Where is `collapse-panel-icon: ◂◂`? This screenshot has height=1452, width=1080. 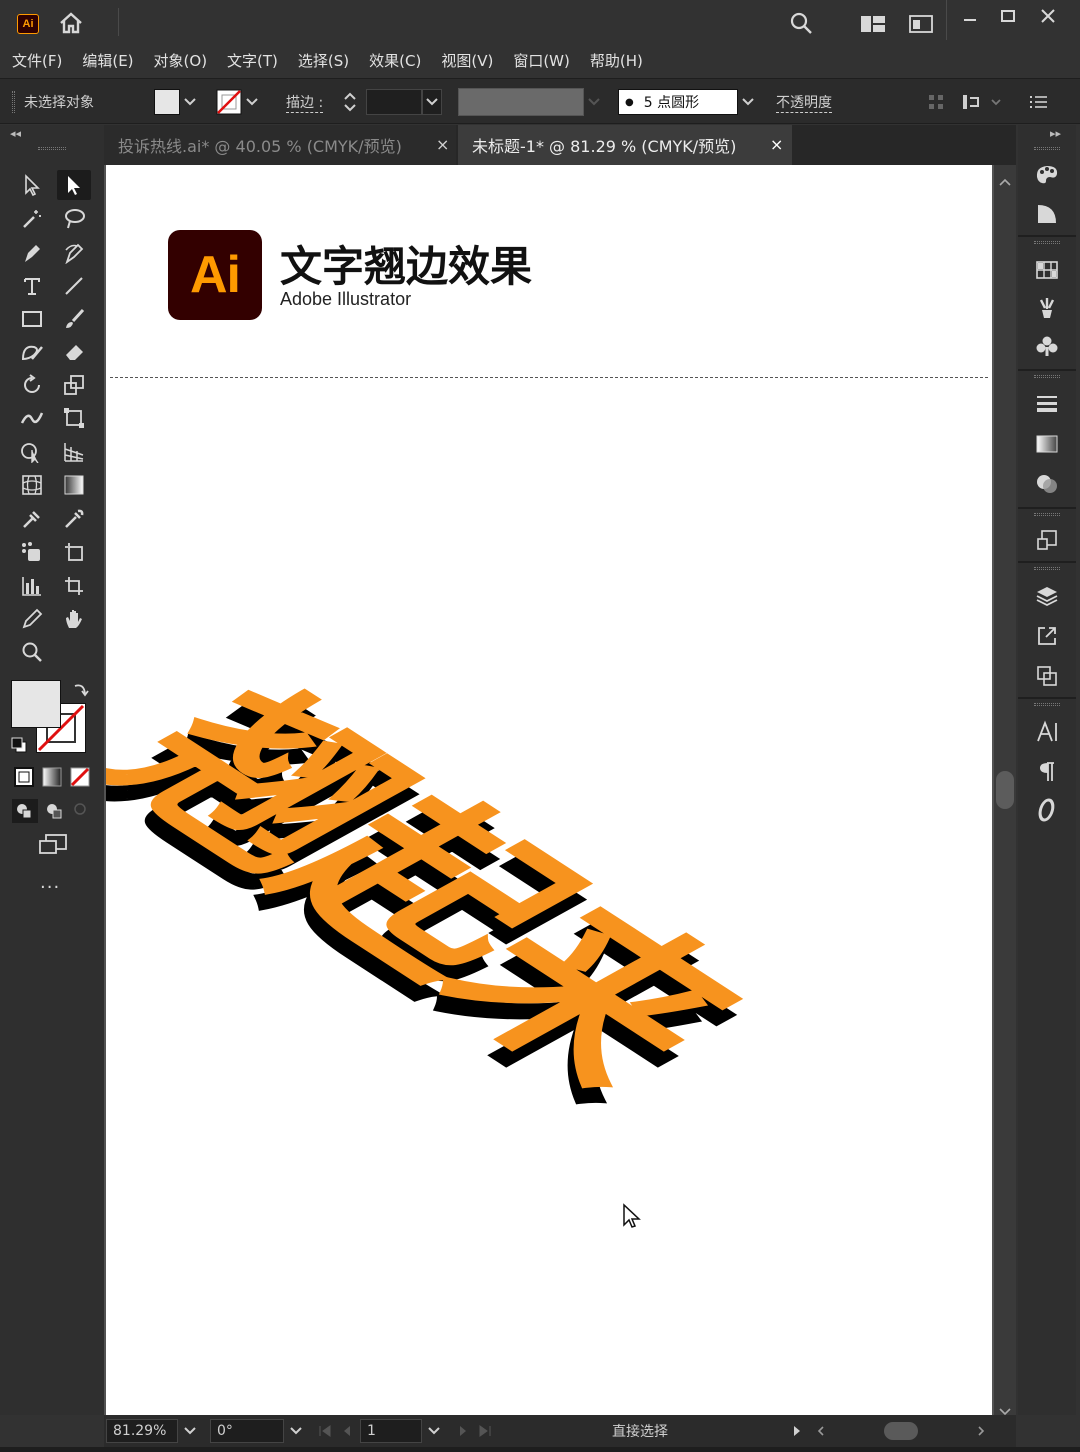 collapse-panel-icon: ◂◂ is located at coordinates (15, 133).